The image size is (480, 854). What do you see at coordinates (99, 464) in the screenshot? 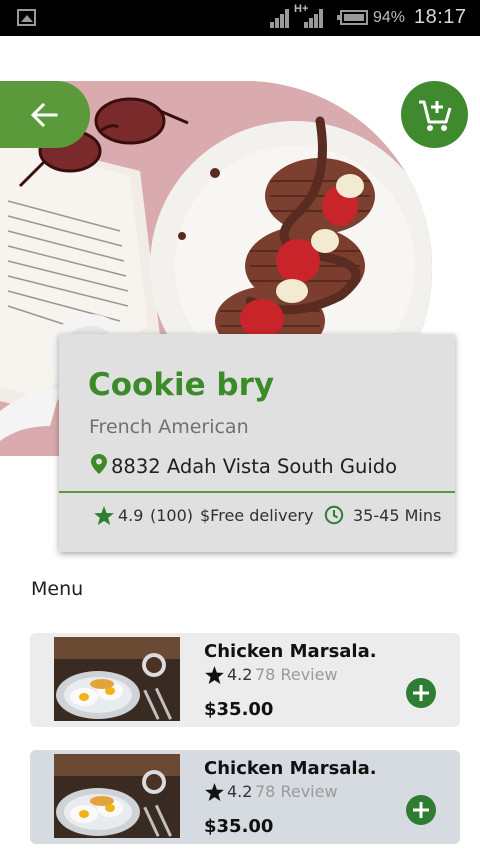
I see `pin-icon` at bounding box center [99, 464].